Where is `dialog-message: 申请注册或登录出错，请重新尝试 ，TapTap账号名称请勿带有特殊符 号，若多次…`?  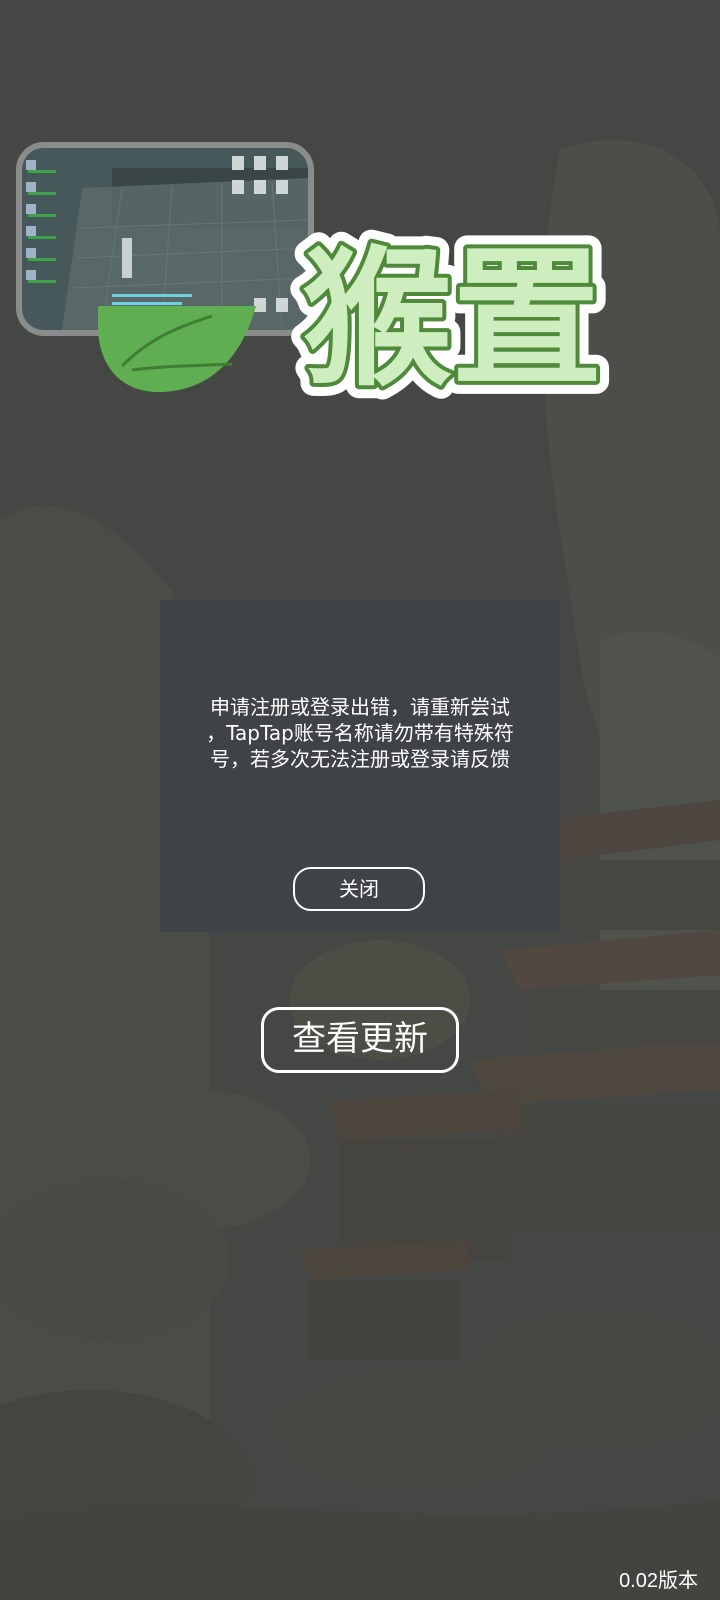 dialog-message: 申请注册或登录出错，请重新尝试 ，TapTap账号名称请勿带有特殊符 号，若多次… is located at coordinates (360, 733).